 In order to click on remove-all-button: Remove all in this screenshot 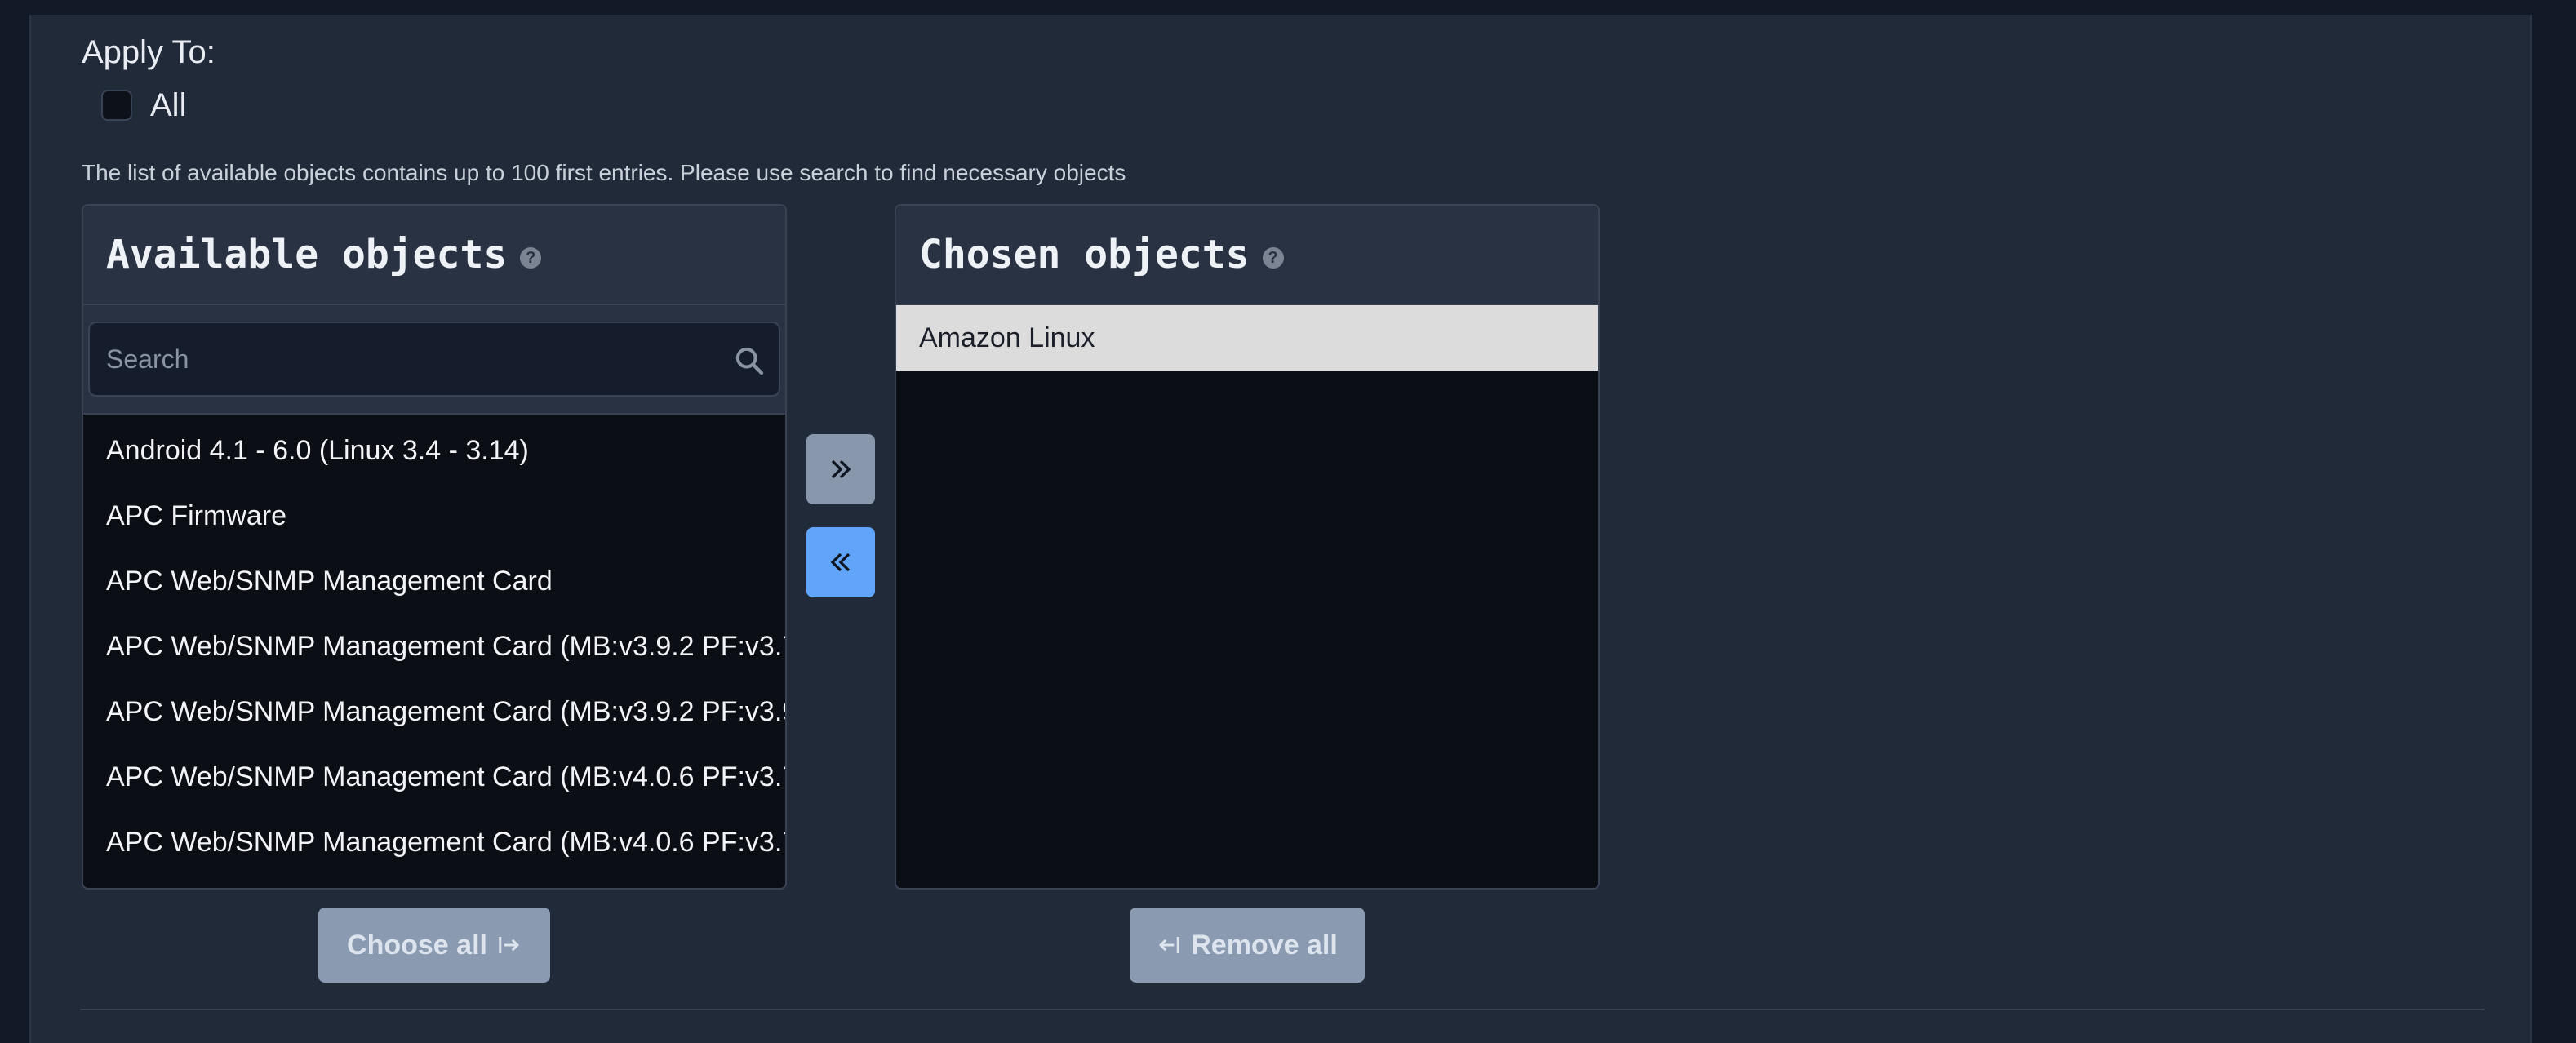, I will do `click(1247, 945)`.